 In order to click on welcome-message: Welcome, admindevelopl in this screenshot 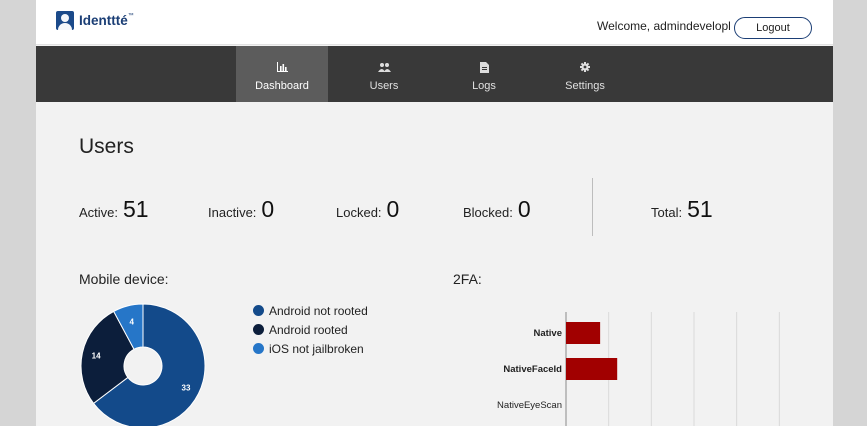, I will do `click(664, 26)`.